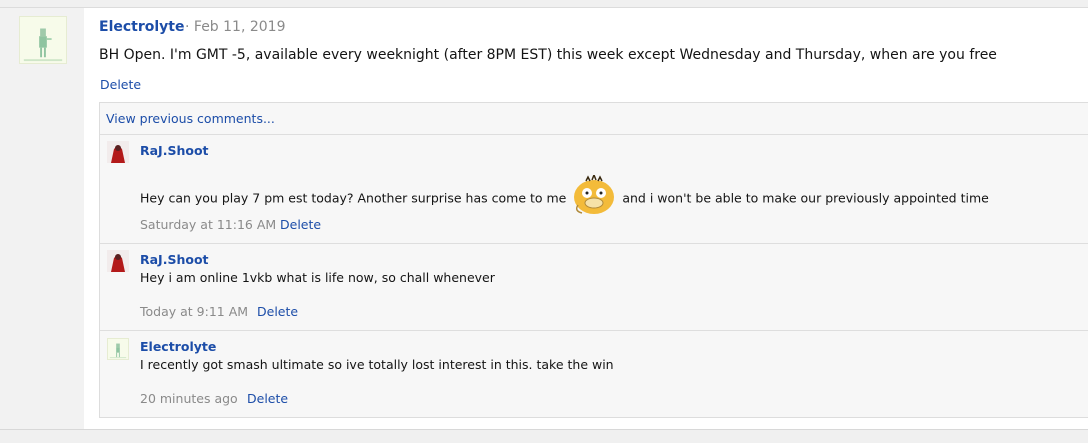 This screenshot has width=1088, height=443. Describe the element at coordinates (544, 436) in the screenshot. I see `bottom-divider` at that location.